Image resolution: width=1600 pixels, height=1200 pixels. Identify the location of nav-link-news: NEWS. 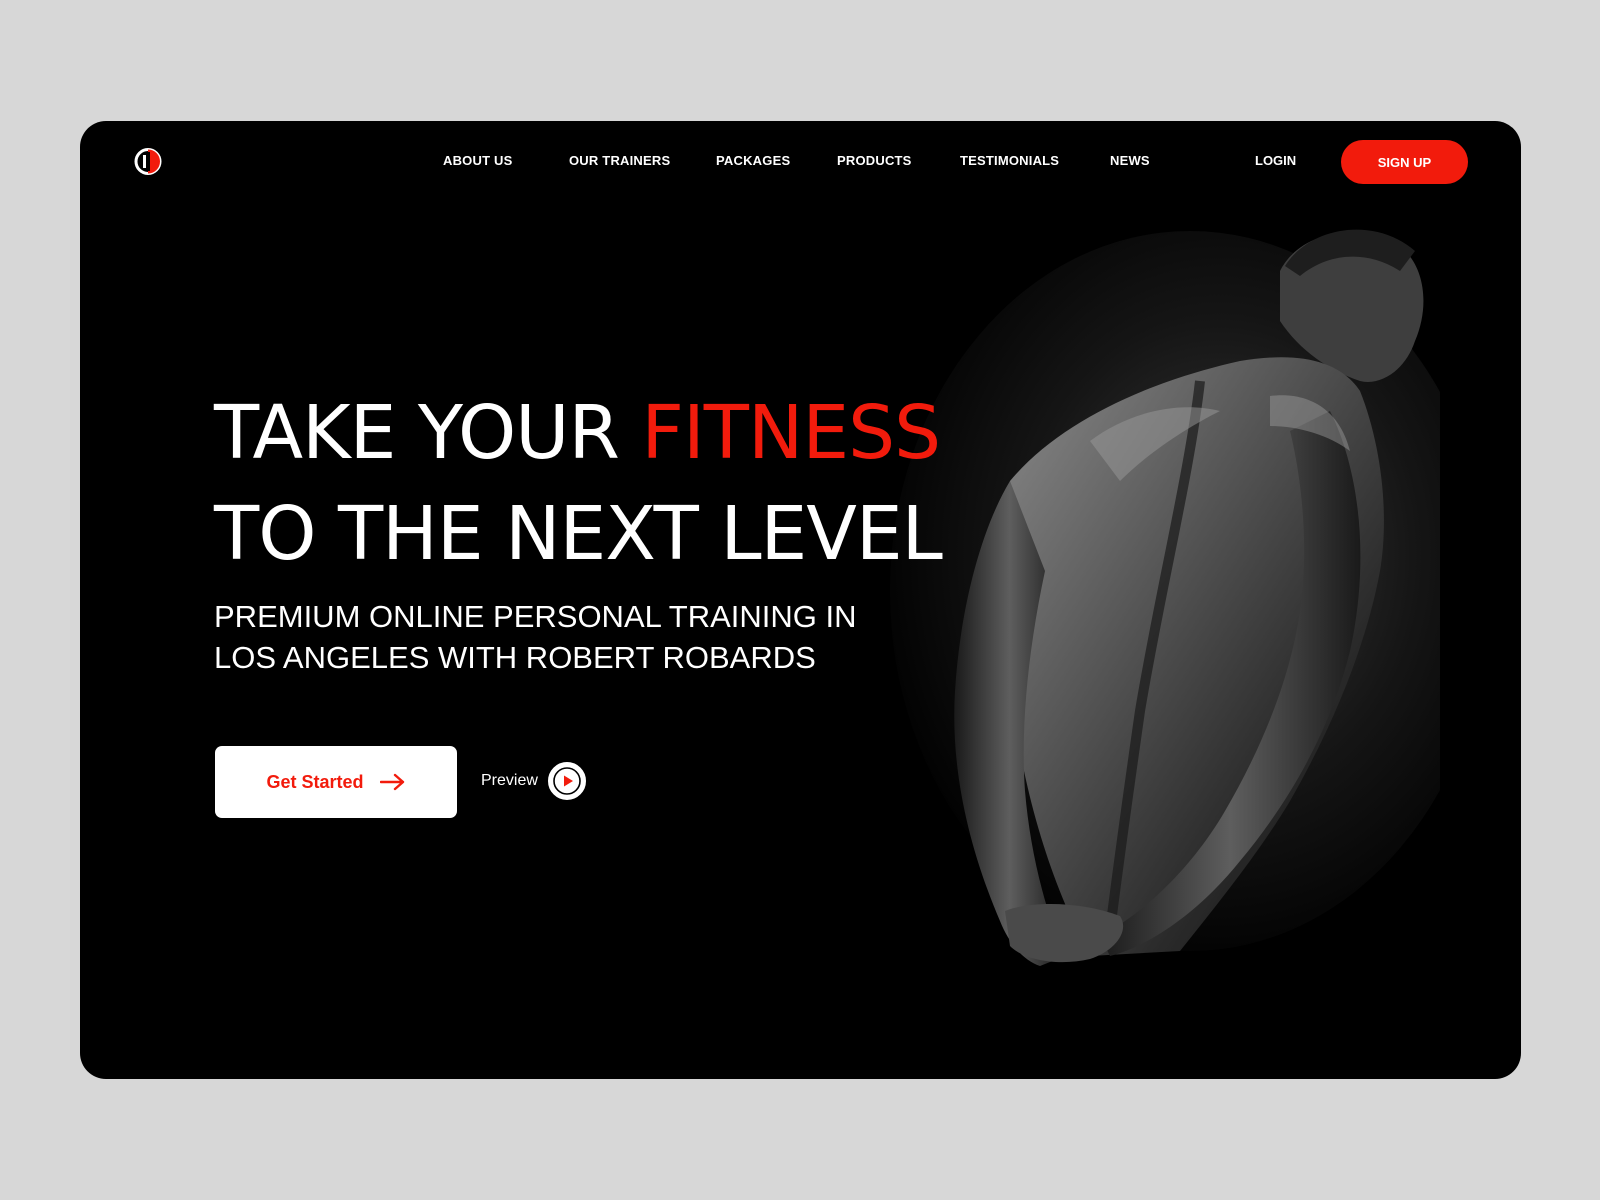
(1130, 160).